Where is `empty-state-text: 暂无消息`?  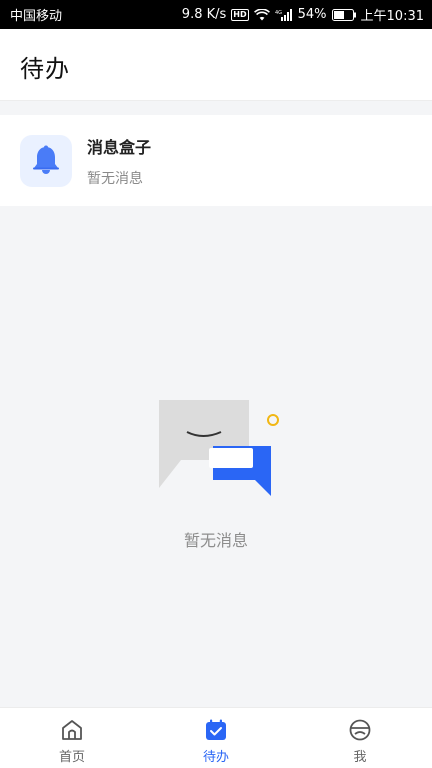 empty-state-text: 暂无消息 is located at coordinates (215, 540).